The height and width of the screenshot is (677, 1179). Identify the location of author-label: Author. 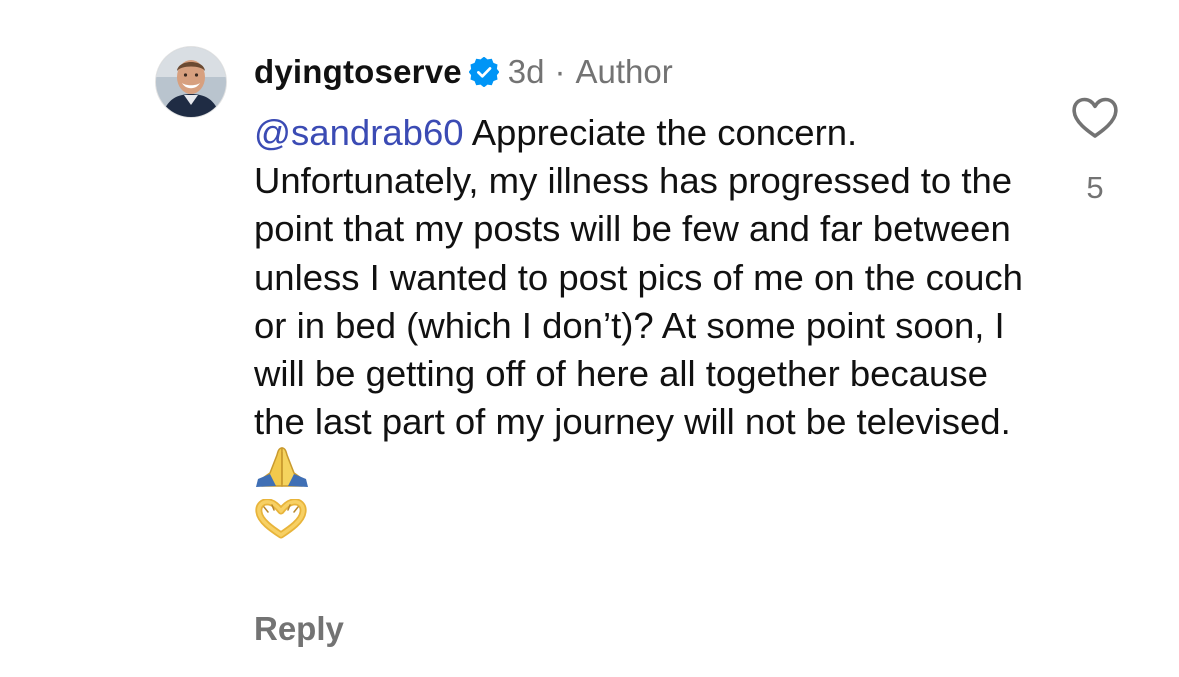
(624, 71).